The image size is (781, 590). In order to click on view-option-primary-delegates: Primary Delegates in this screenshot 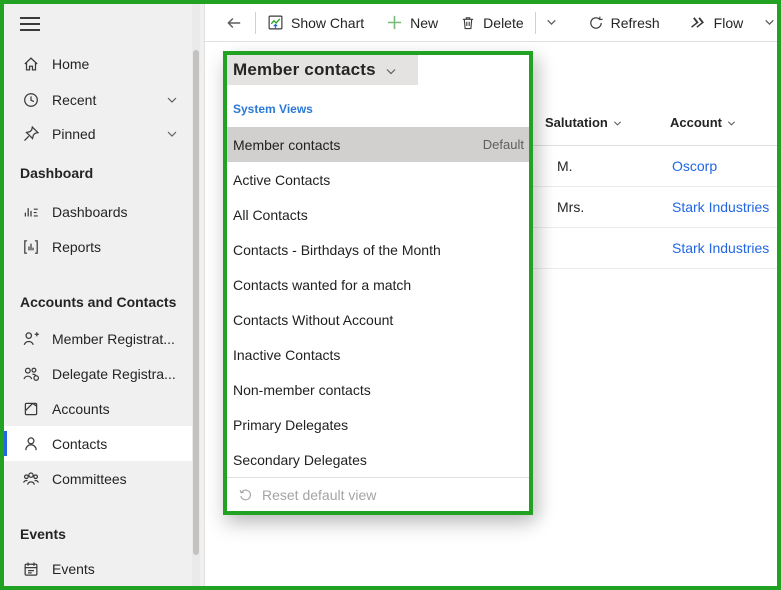, I will do `click(378, 424)`.